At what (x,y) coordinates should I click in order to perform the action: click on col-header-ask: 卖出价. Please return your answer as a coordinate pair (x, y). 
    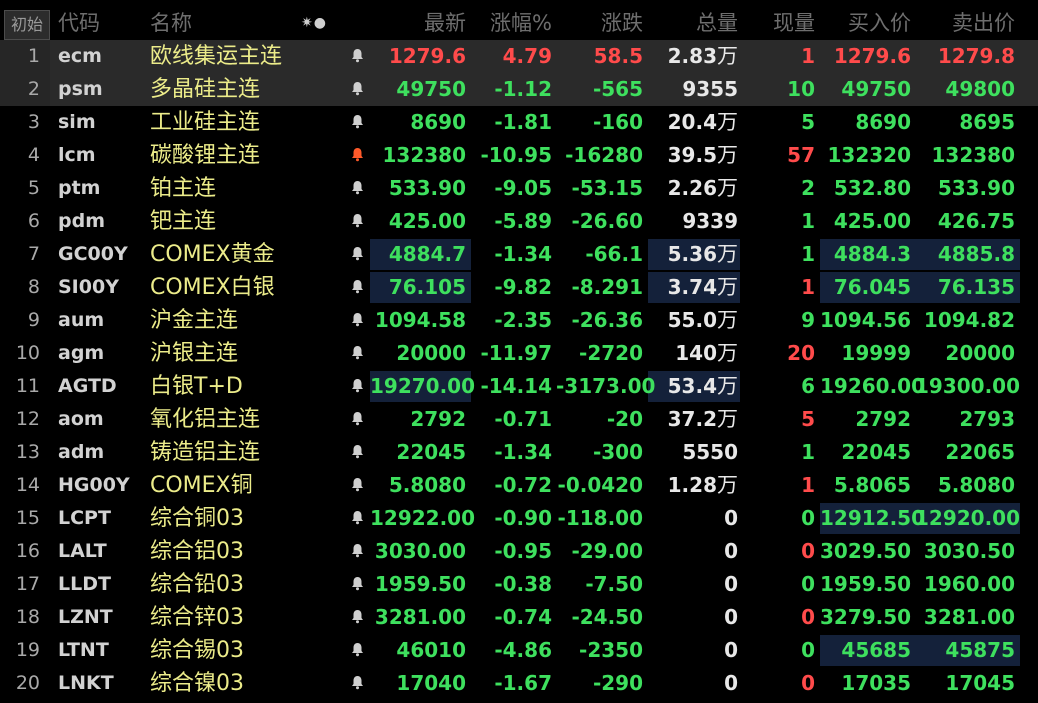
    Looking at the image, I should click on (965, 23).